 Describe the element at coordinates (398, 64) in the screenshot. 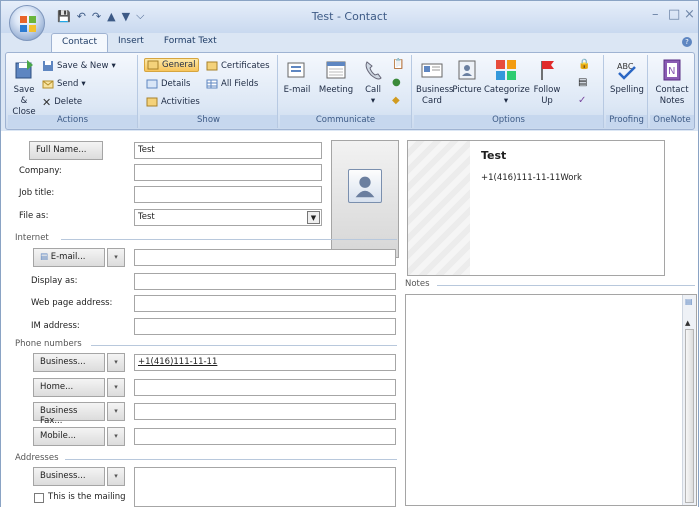

I see `assign-task-icon: 📋` at that location.